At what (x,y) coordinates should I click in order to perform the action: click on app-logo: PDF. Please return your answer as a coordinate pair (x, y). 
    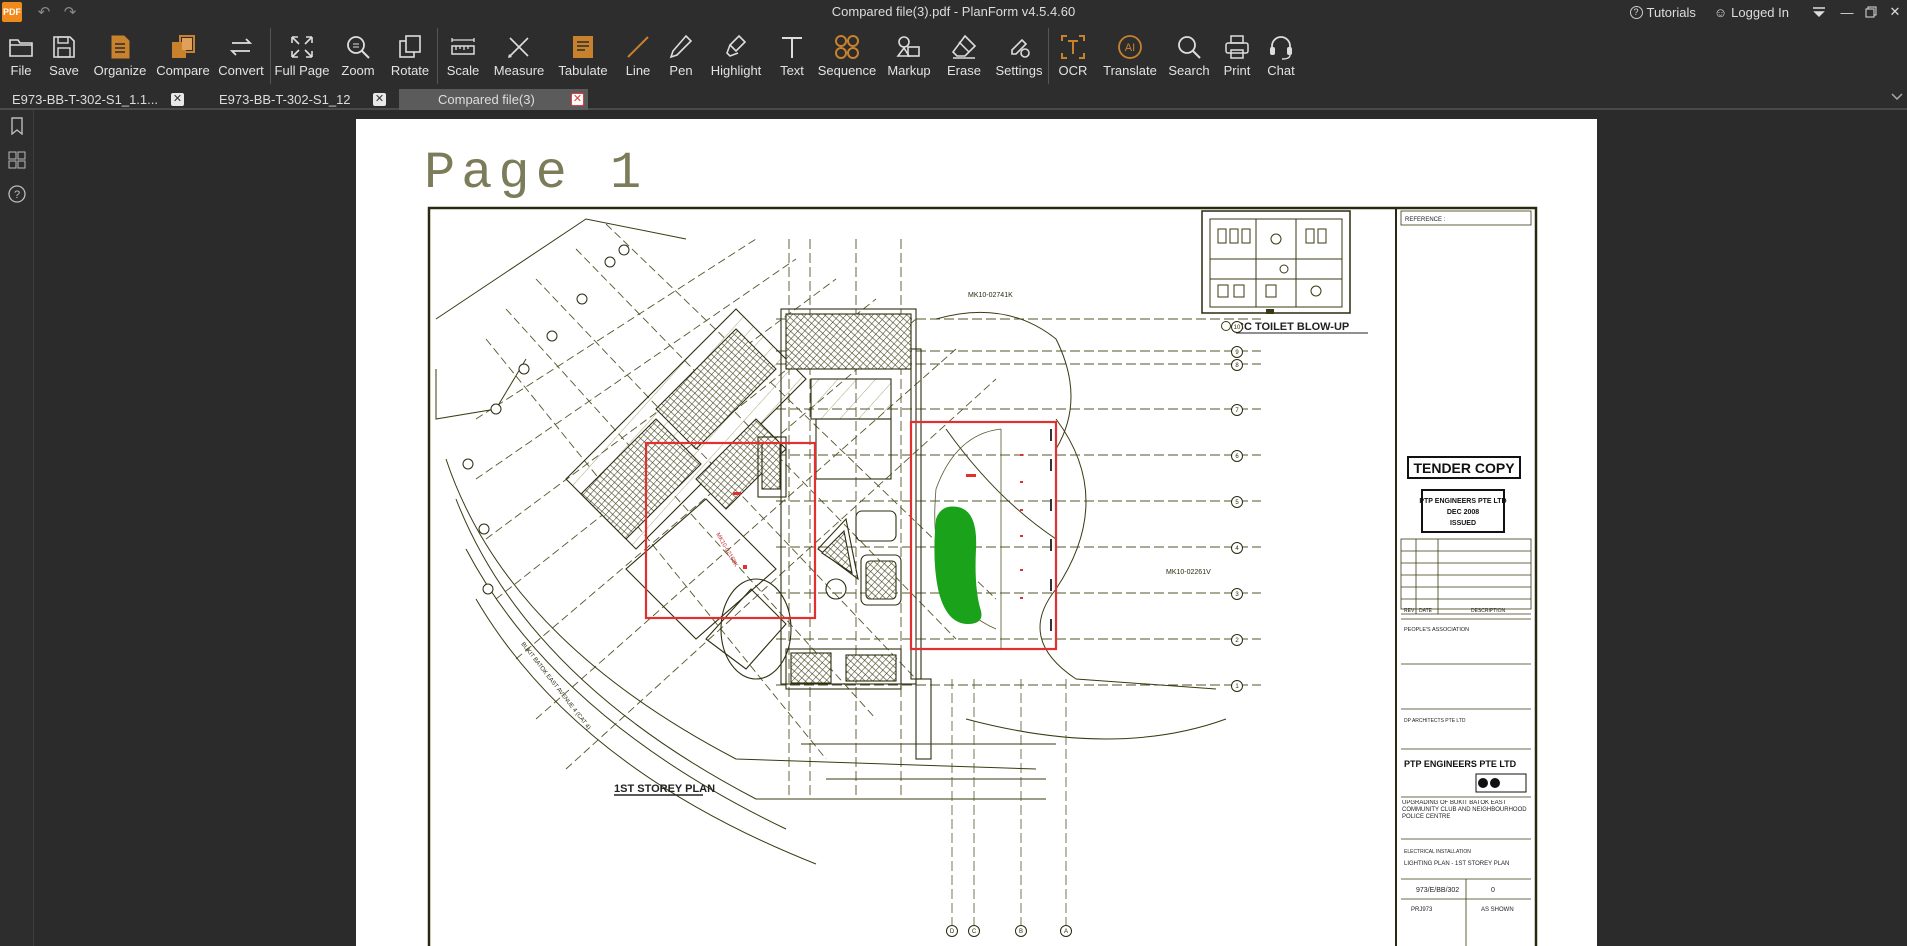
    Looking at the image, I should click on (12, 12).